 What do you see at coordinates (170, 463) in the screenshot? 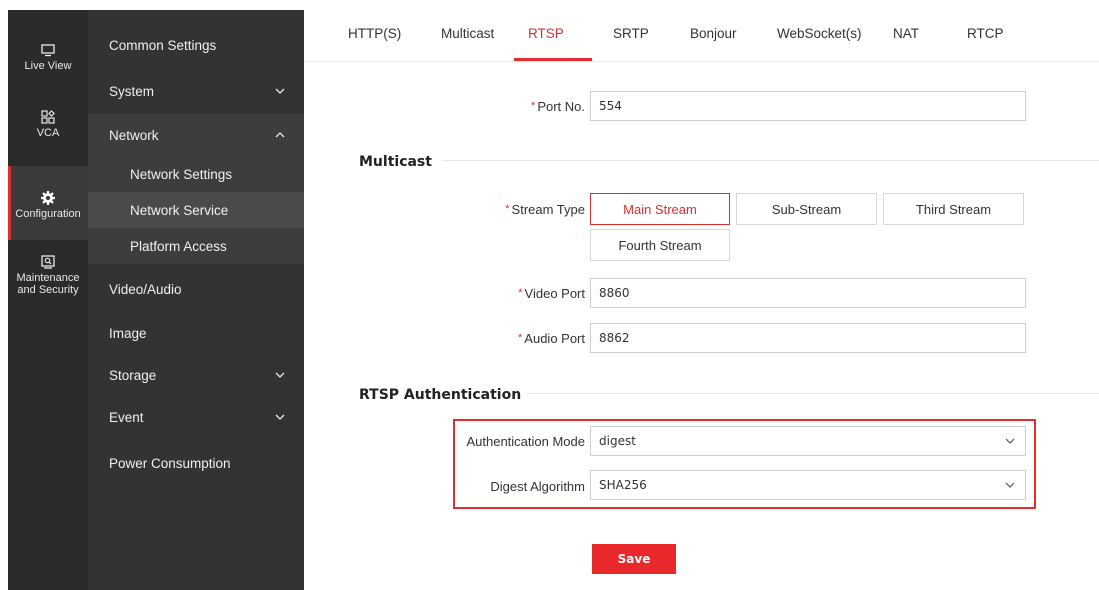
I see `menu-label-power-consumption: Power Consumption` at bounding box center [170, 463].